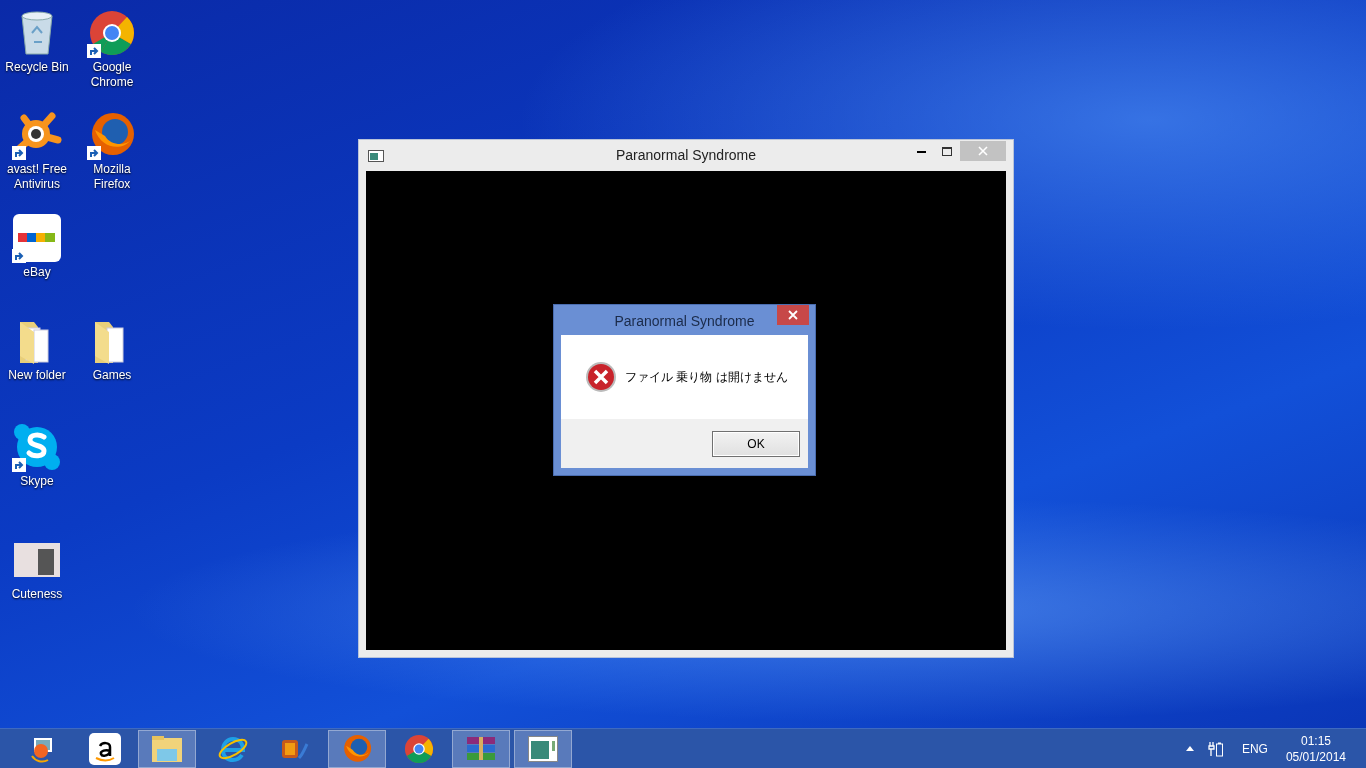  What do you see at coordinates (112, 375) in the screenshot?
I see `icon-label: Games` at bounding box center [112, 375].